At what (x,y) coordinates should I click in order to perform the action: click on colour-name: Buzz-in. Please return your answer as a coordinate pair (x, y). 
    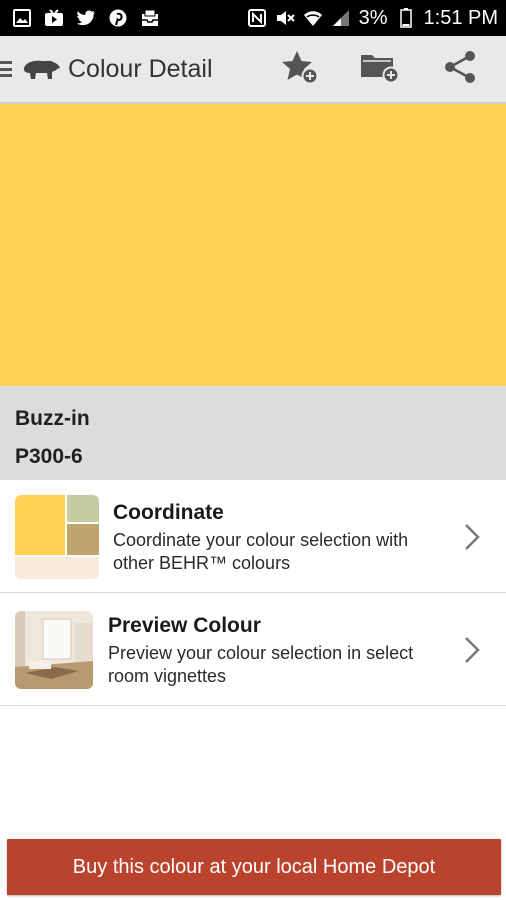
    Looking at the image, I should click on (52, 418).